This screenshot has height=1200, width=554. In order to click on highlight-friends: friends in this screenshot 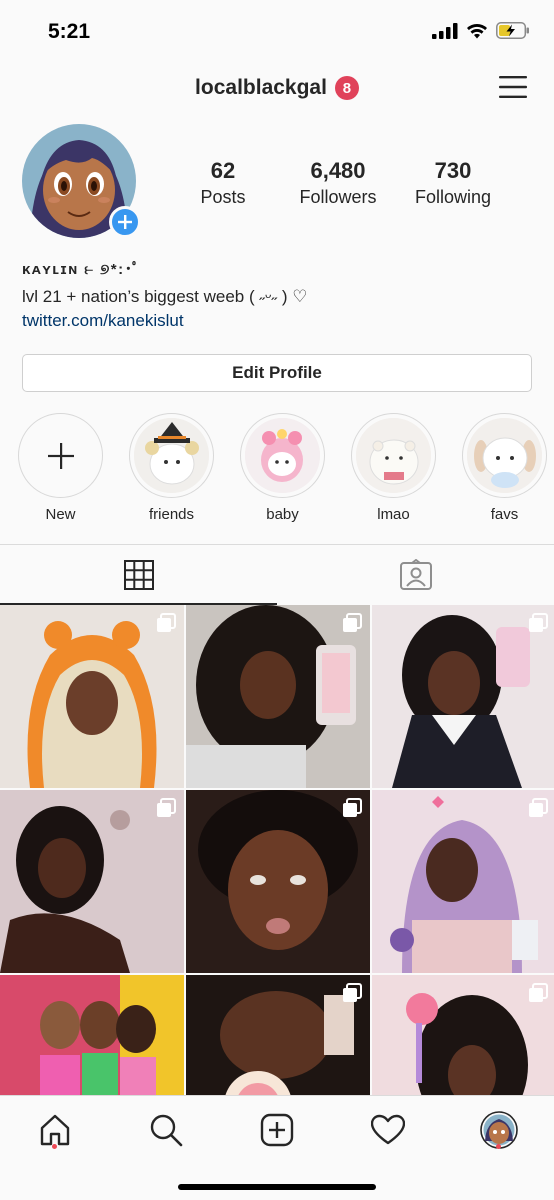, I will do `click(171, 469)`.